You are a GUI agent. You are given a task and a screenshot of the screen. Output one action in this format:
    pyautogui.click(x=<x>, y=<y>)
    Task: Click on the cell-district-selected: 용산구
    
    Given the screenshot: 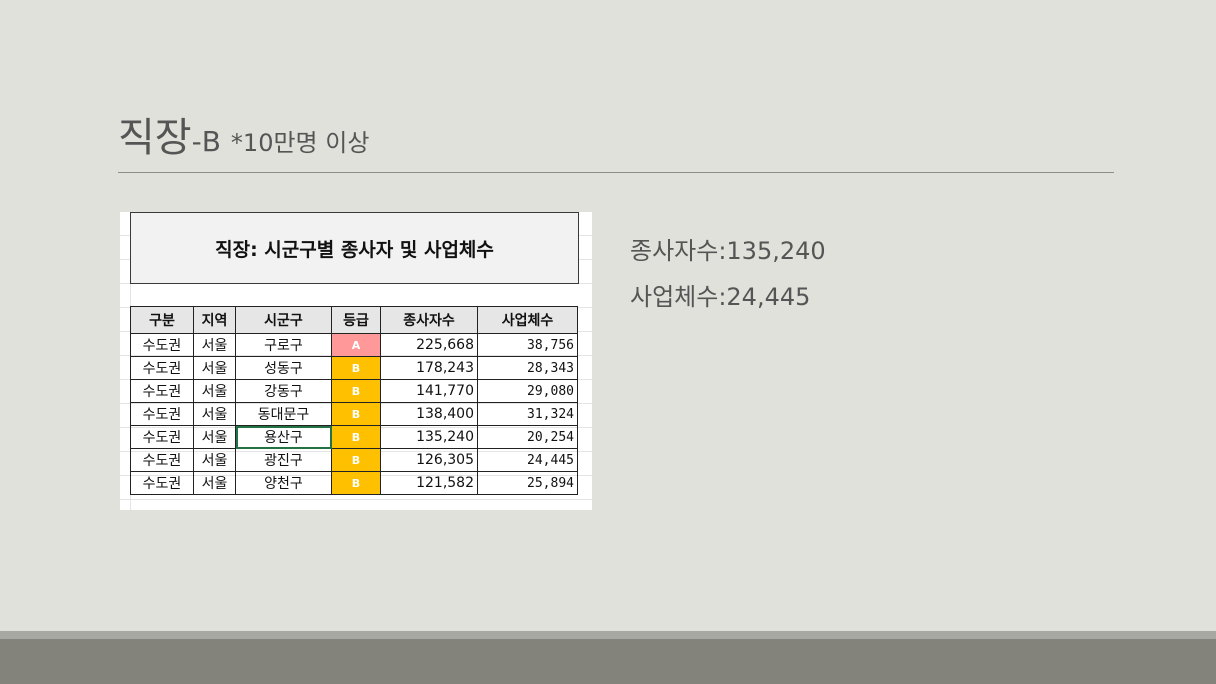 What is the action you would take?
    pyautogui.click(x=283, y=437)
    